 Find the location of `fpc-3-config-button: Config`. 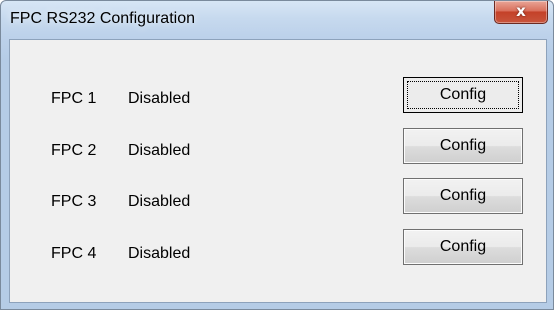

fpc-3-config-button: Config is located at coordinates (463, 196).